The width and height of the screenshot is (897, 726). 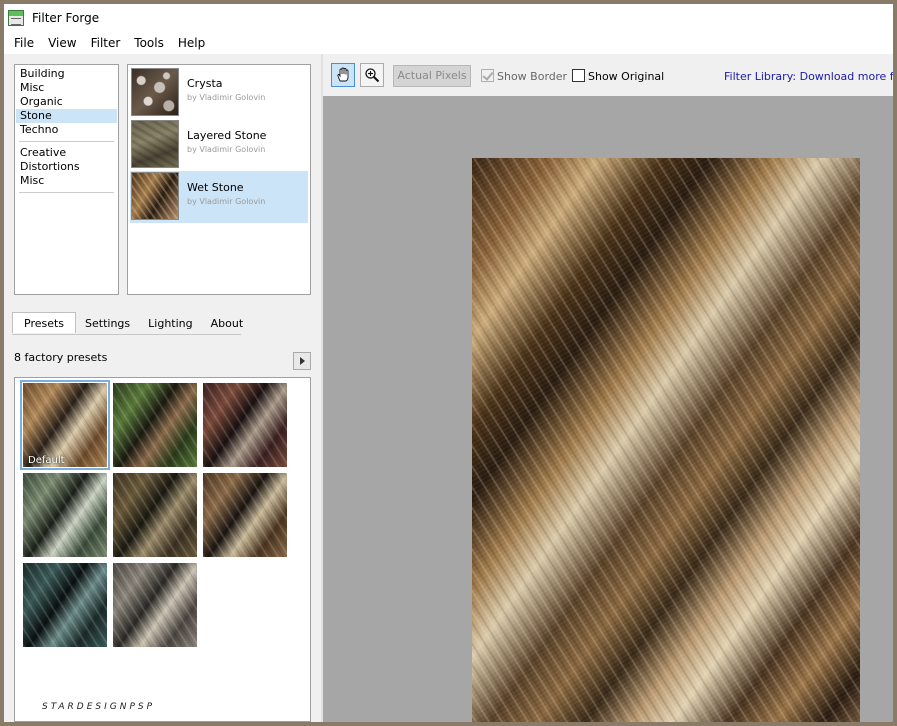 What do you see at coordinates (62, 43) in the screenshot?
I see `menu-view: View` at bounding box center [62, 43].